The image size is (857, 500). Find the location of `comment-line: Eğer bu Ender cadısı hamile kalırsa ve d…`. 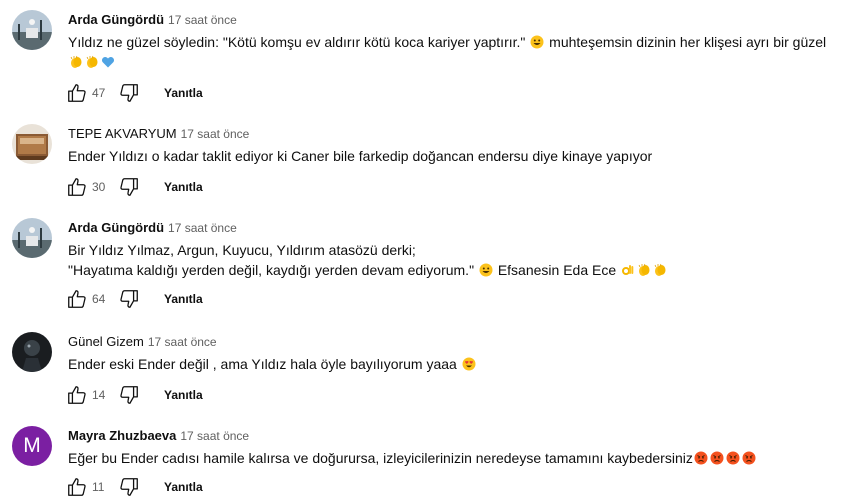

comment-line: Eğer bu Ender cadısı hamile kalırsa ve d… is located at coordinates (455, 458).